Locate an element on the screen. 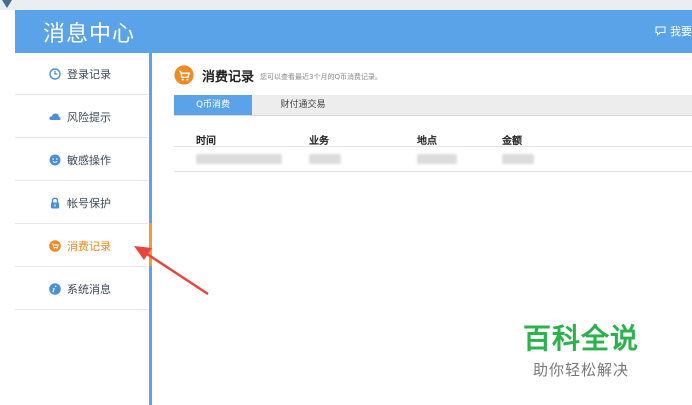 This screenshot has height=405, width=692. watermark: 百科全说 助你轻松解决 is located at coordinates (581, 348).